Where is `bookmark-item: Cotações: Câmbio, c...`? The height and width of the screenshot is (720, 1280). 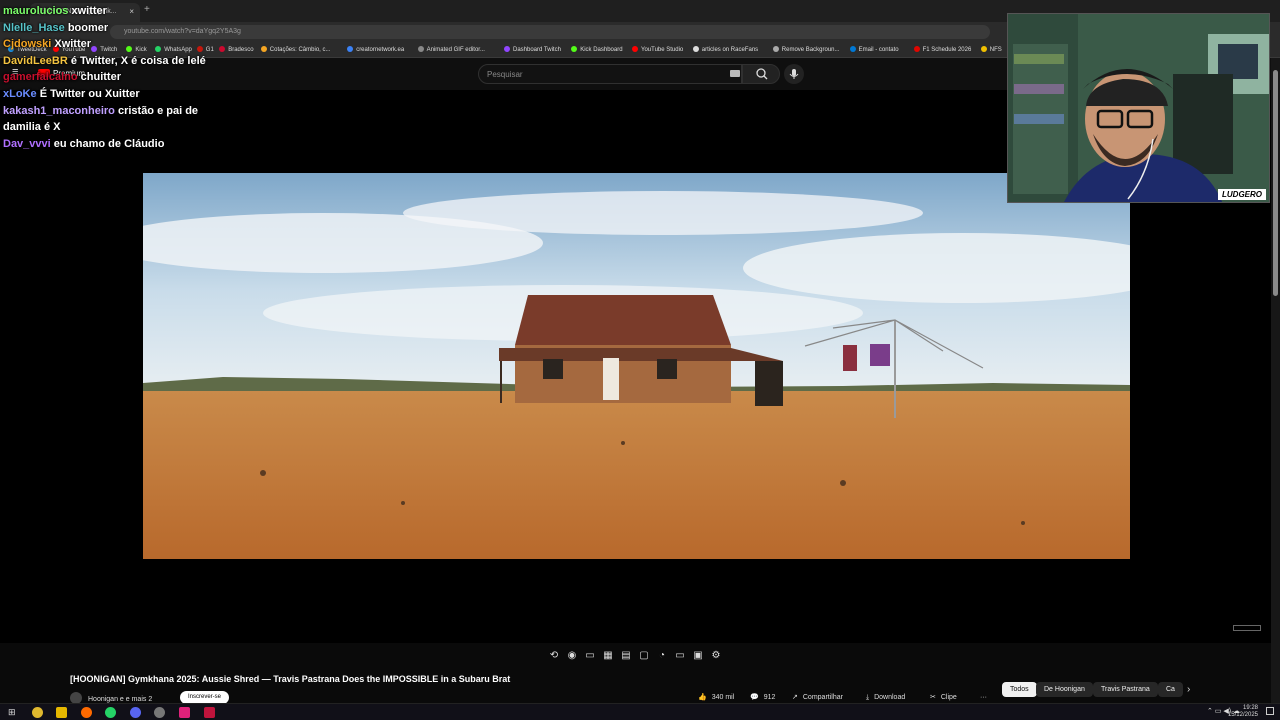 bookmark-item: Cotações: Câmbio, c... is located at coordinates (295, 49).